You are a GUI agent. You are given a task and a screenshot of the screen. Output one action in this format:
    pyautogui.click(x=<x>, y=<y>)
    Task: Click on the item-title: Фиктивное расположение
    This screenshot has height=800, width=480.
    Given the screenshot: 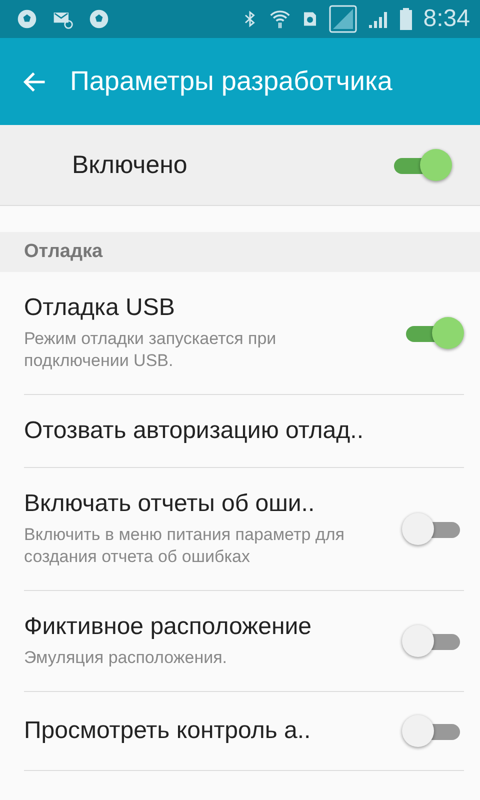 What is the action you would take?
    pyautogui.click(x=168, y=627)
    